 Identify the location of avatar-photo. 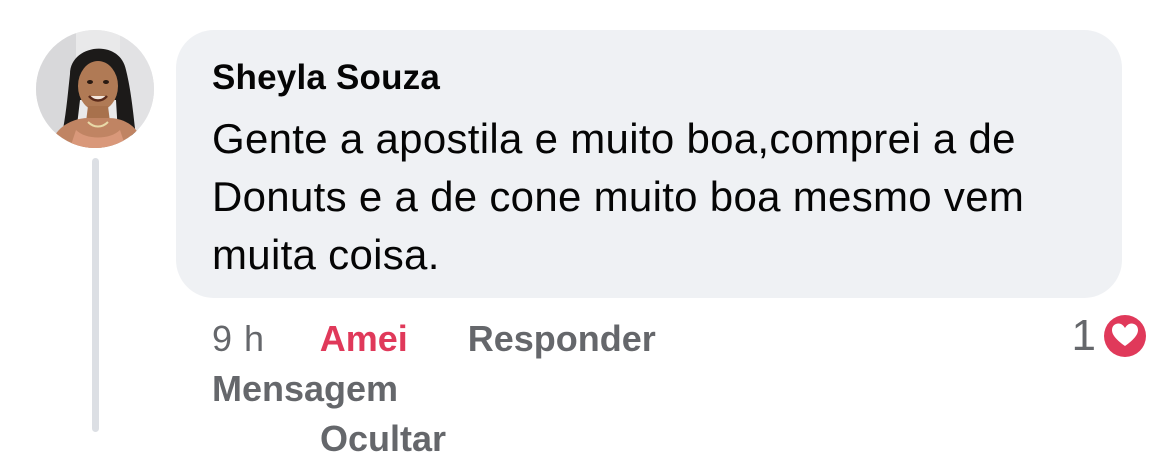
(95, 89).